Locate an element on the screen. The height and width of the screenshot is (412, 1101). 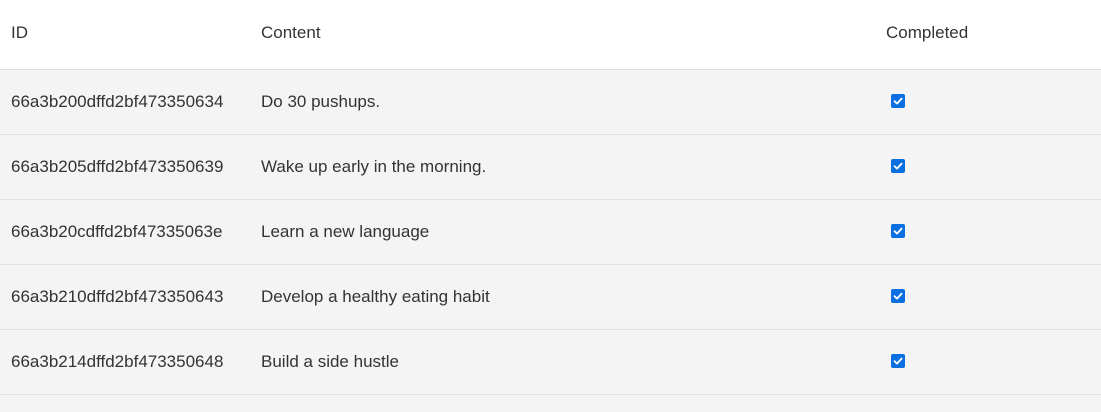
header-completed: Completed is located at coordinates (927, 32).